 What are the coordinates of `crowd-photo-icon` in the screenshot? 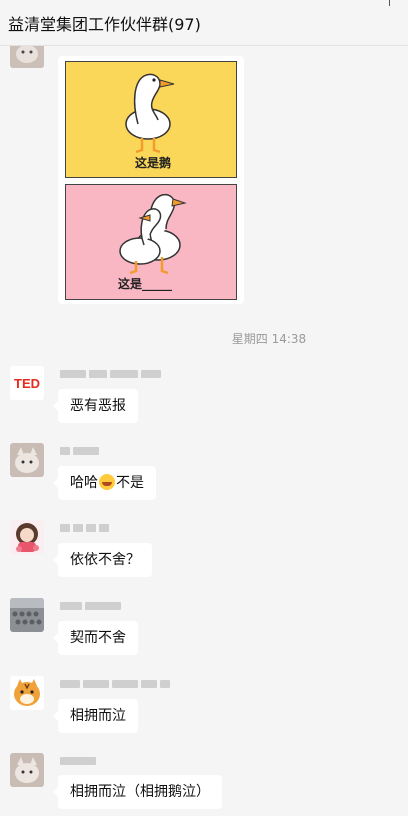 It's located at (27, 615).